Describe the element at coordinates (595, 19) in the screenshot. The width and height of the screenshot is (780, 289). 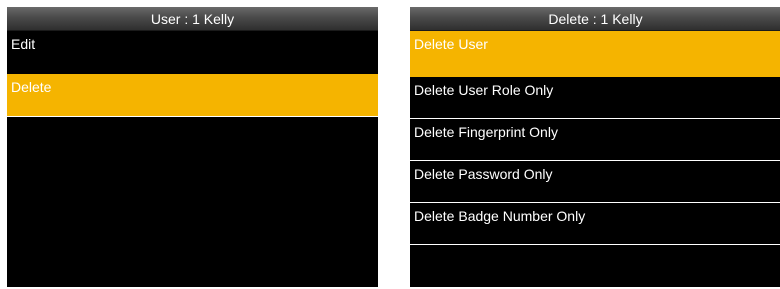
I see `screen-title: Delete : 1 Kelly` at that location.